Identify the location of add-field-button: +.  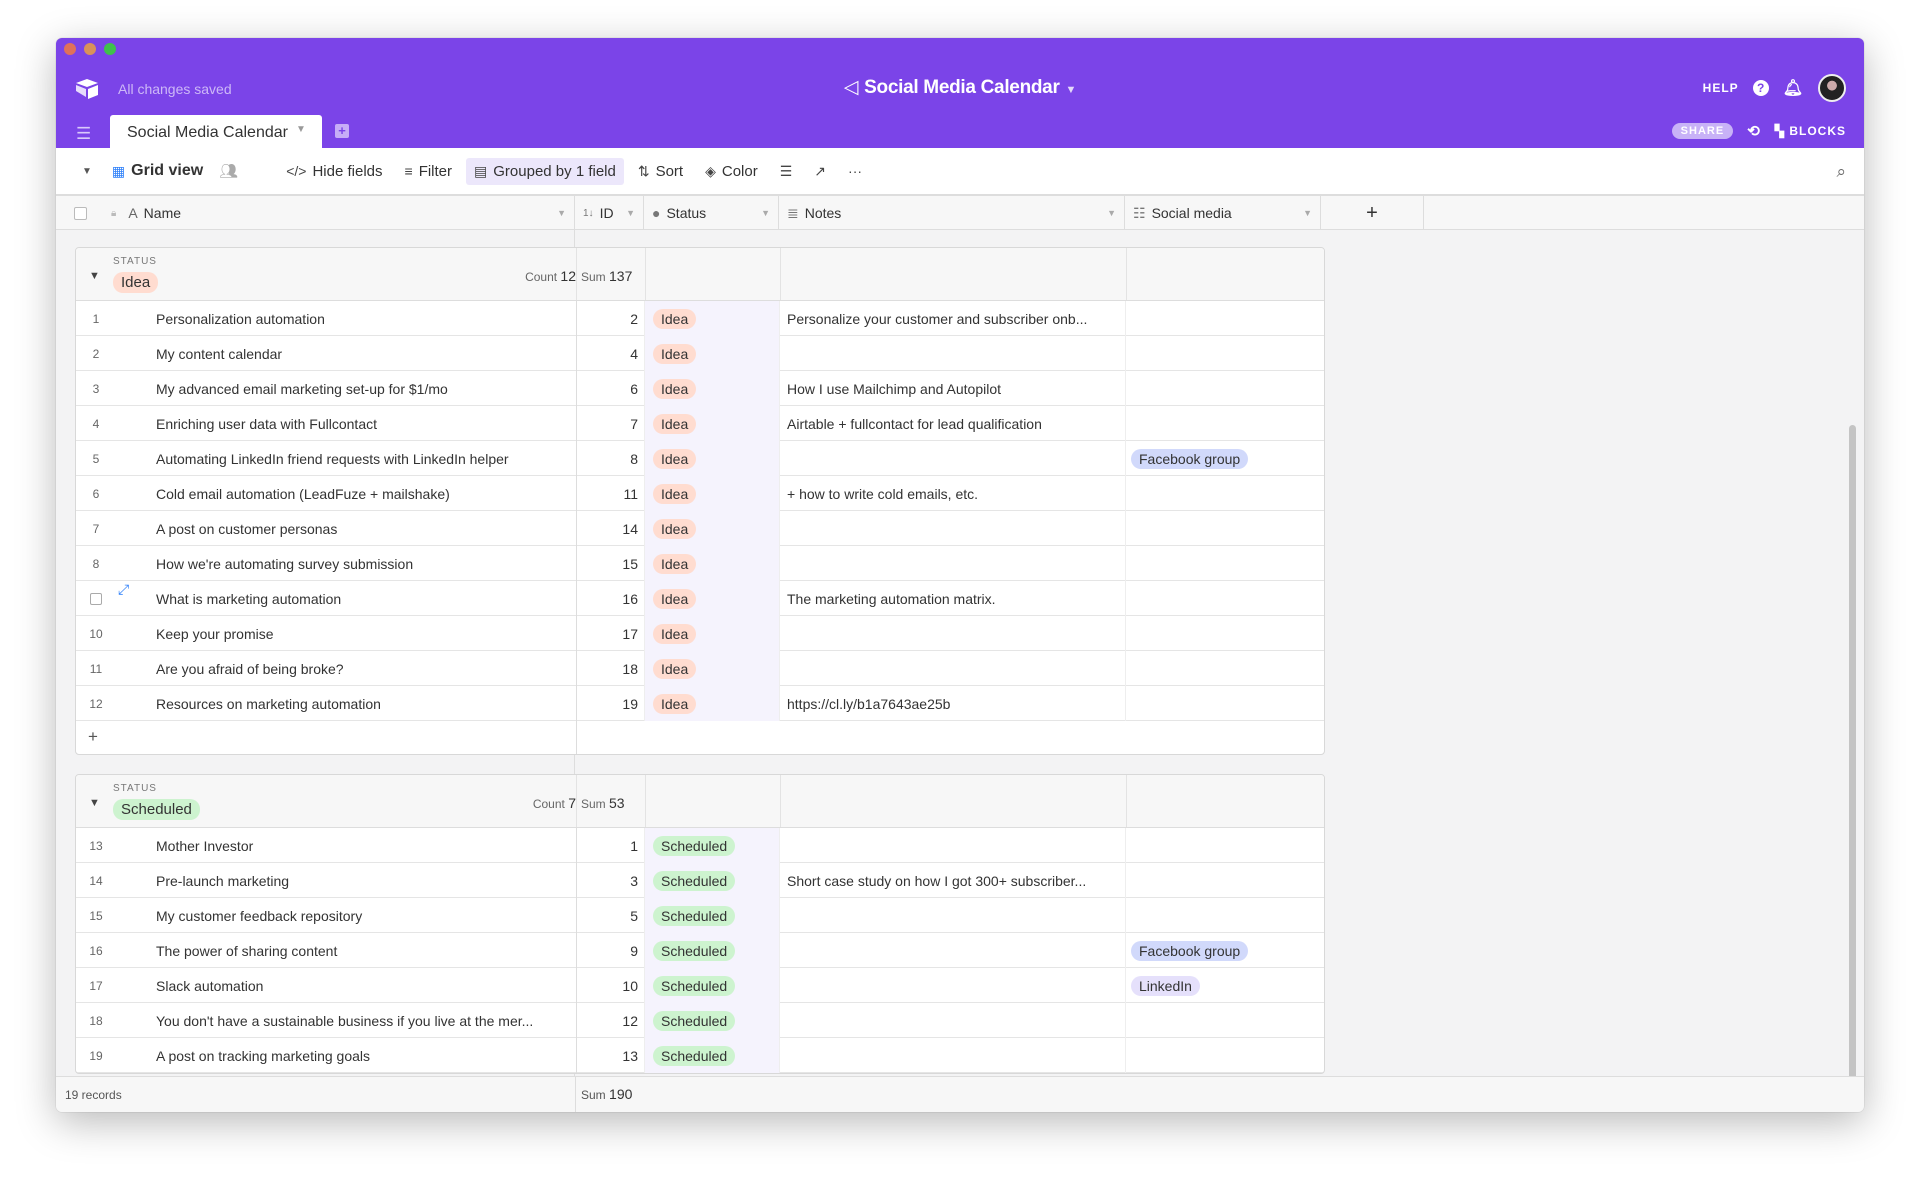
(1372, 213).